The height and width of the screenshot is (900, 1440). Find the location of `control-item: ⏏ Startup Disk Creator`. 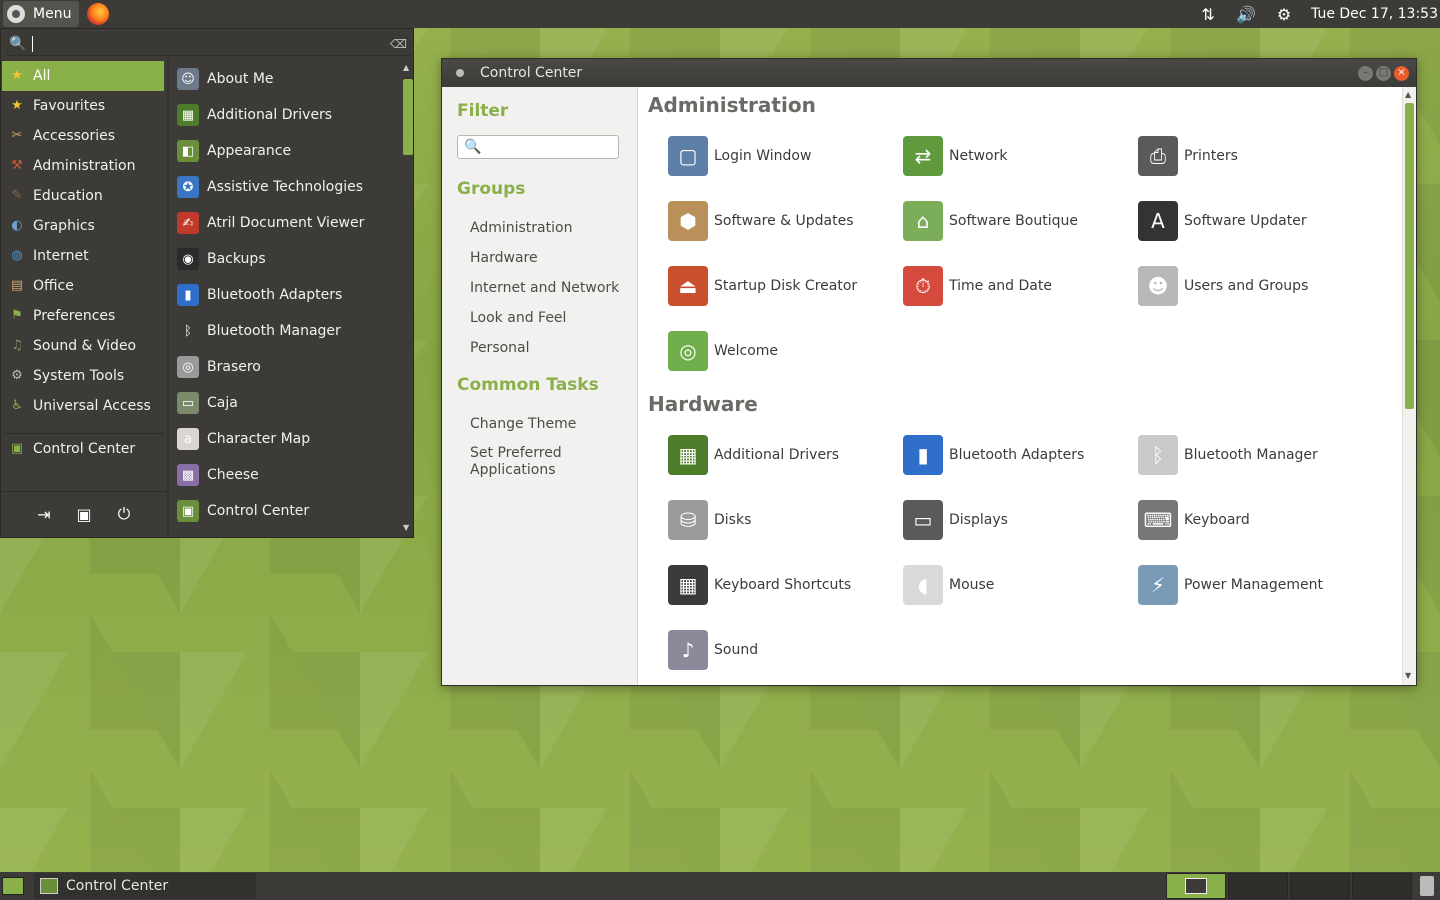

control-item: ⏏ Startup Disk Creator is located at coordinates (762, 286).